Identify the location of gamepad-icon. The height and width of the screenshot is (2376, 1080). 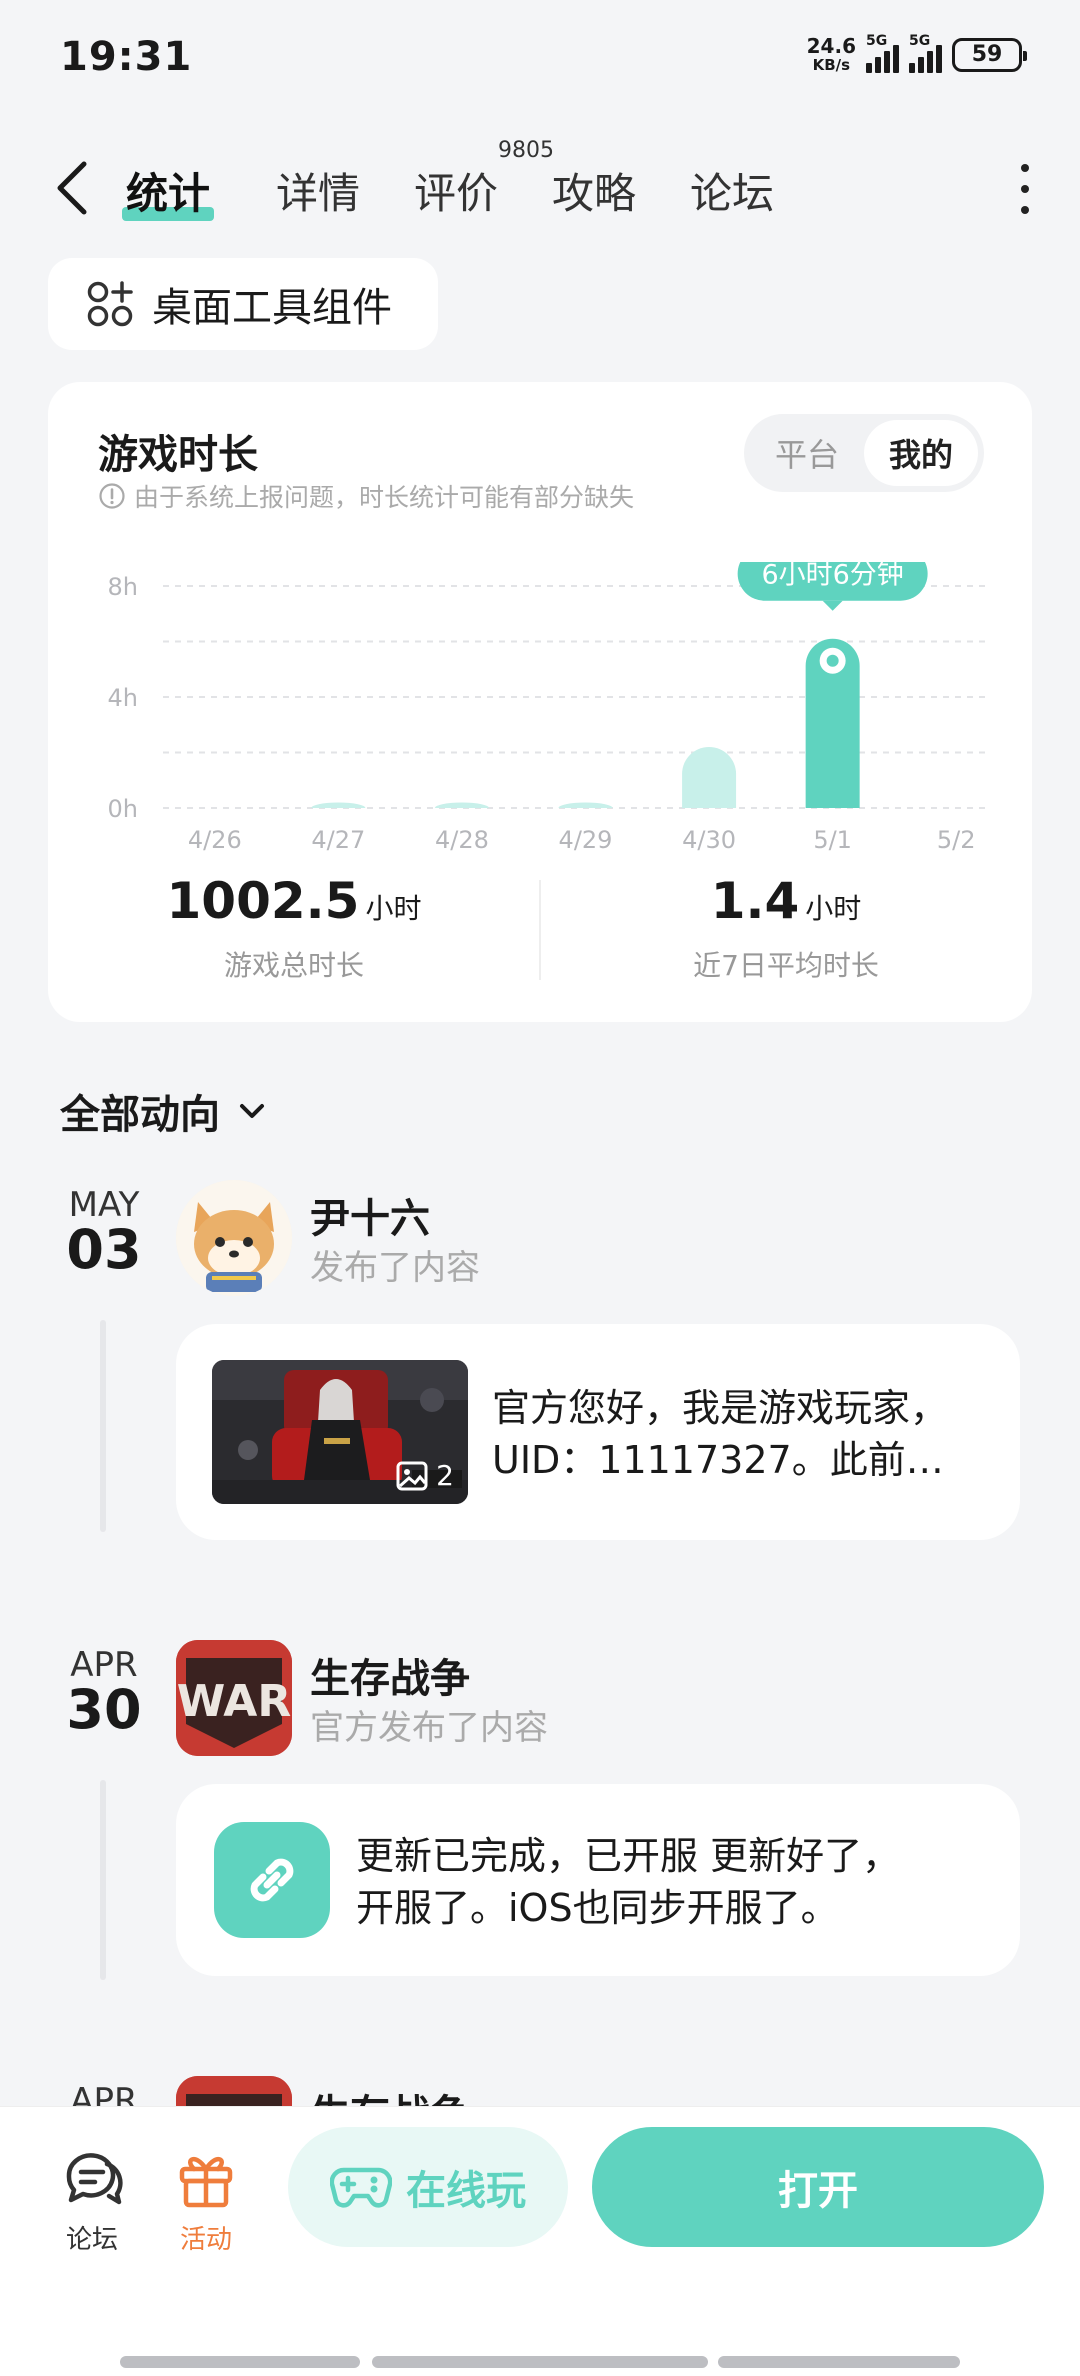
(361, 2187).